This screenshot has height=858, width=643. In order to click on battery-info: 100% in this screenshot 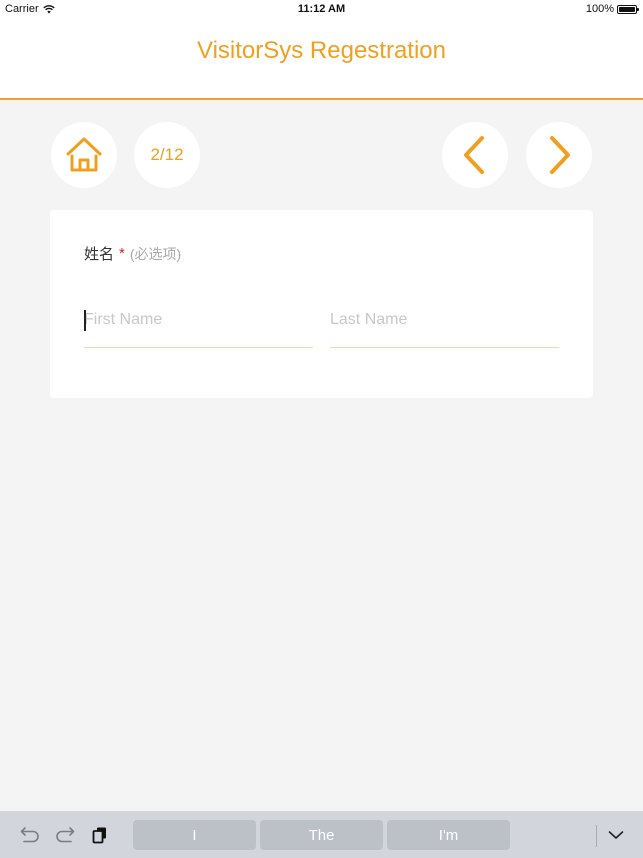, I will do `click(612, 9)`.